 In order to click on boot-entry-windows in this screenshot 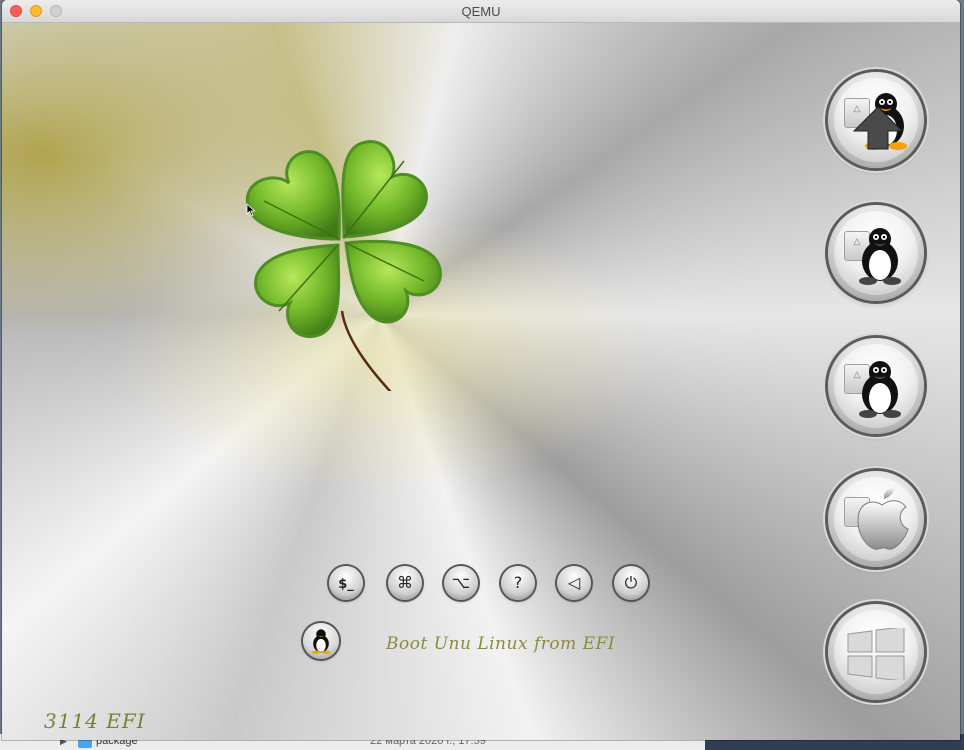, I will do `click(876, 652)`.